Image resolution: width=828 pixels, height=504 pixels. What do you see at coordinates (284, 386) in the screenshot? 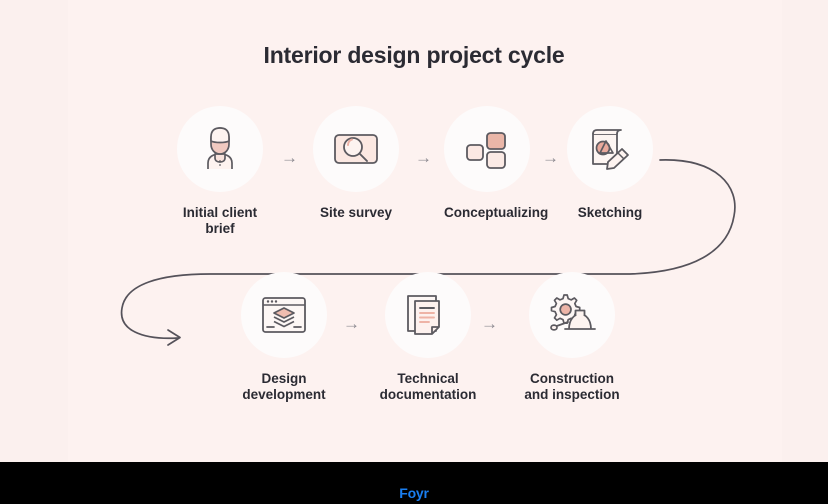
I see `step-label: Design development` at bounding box center [284, 386].